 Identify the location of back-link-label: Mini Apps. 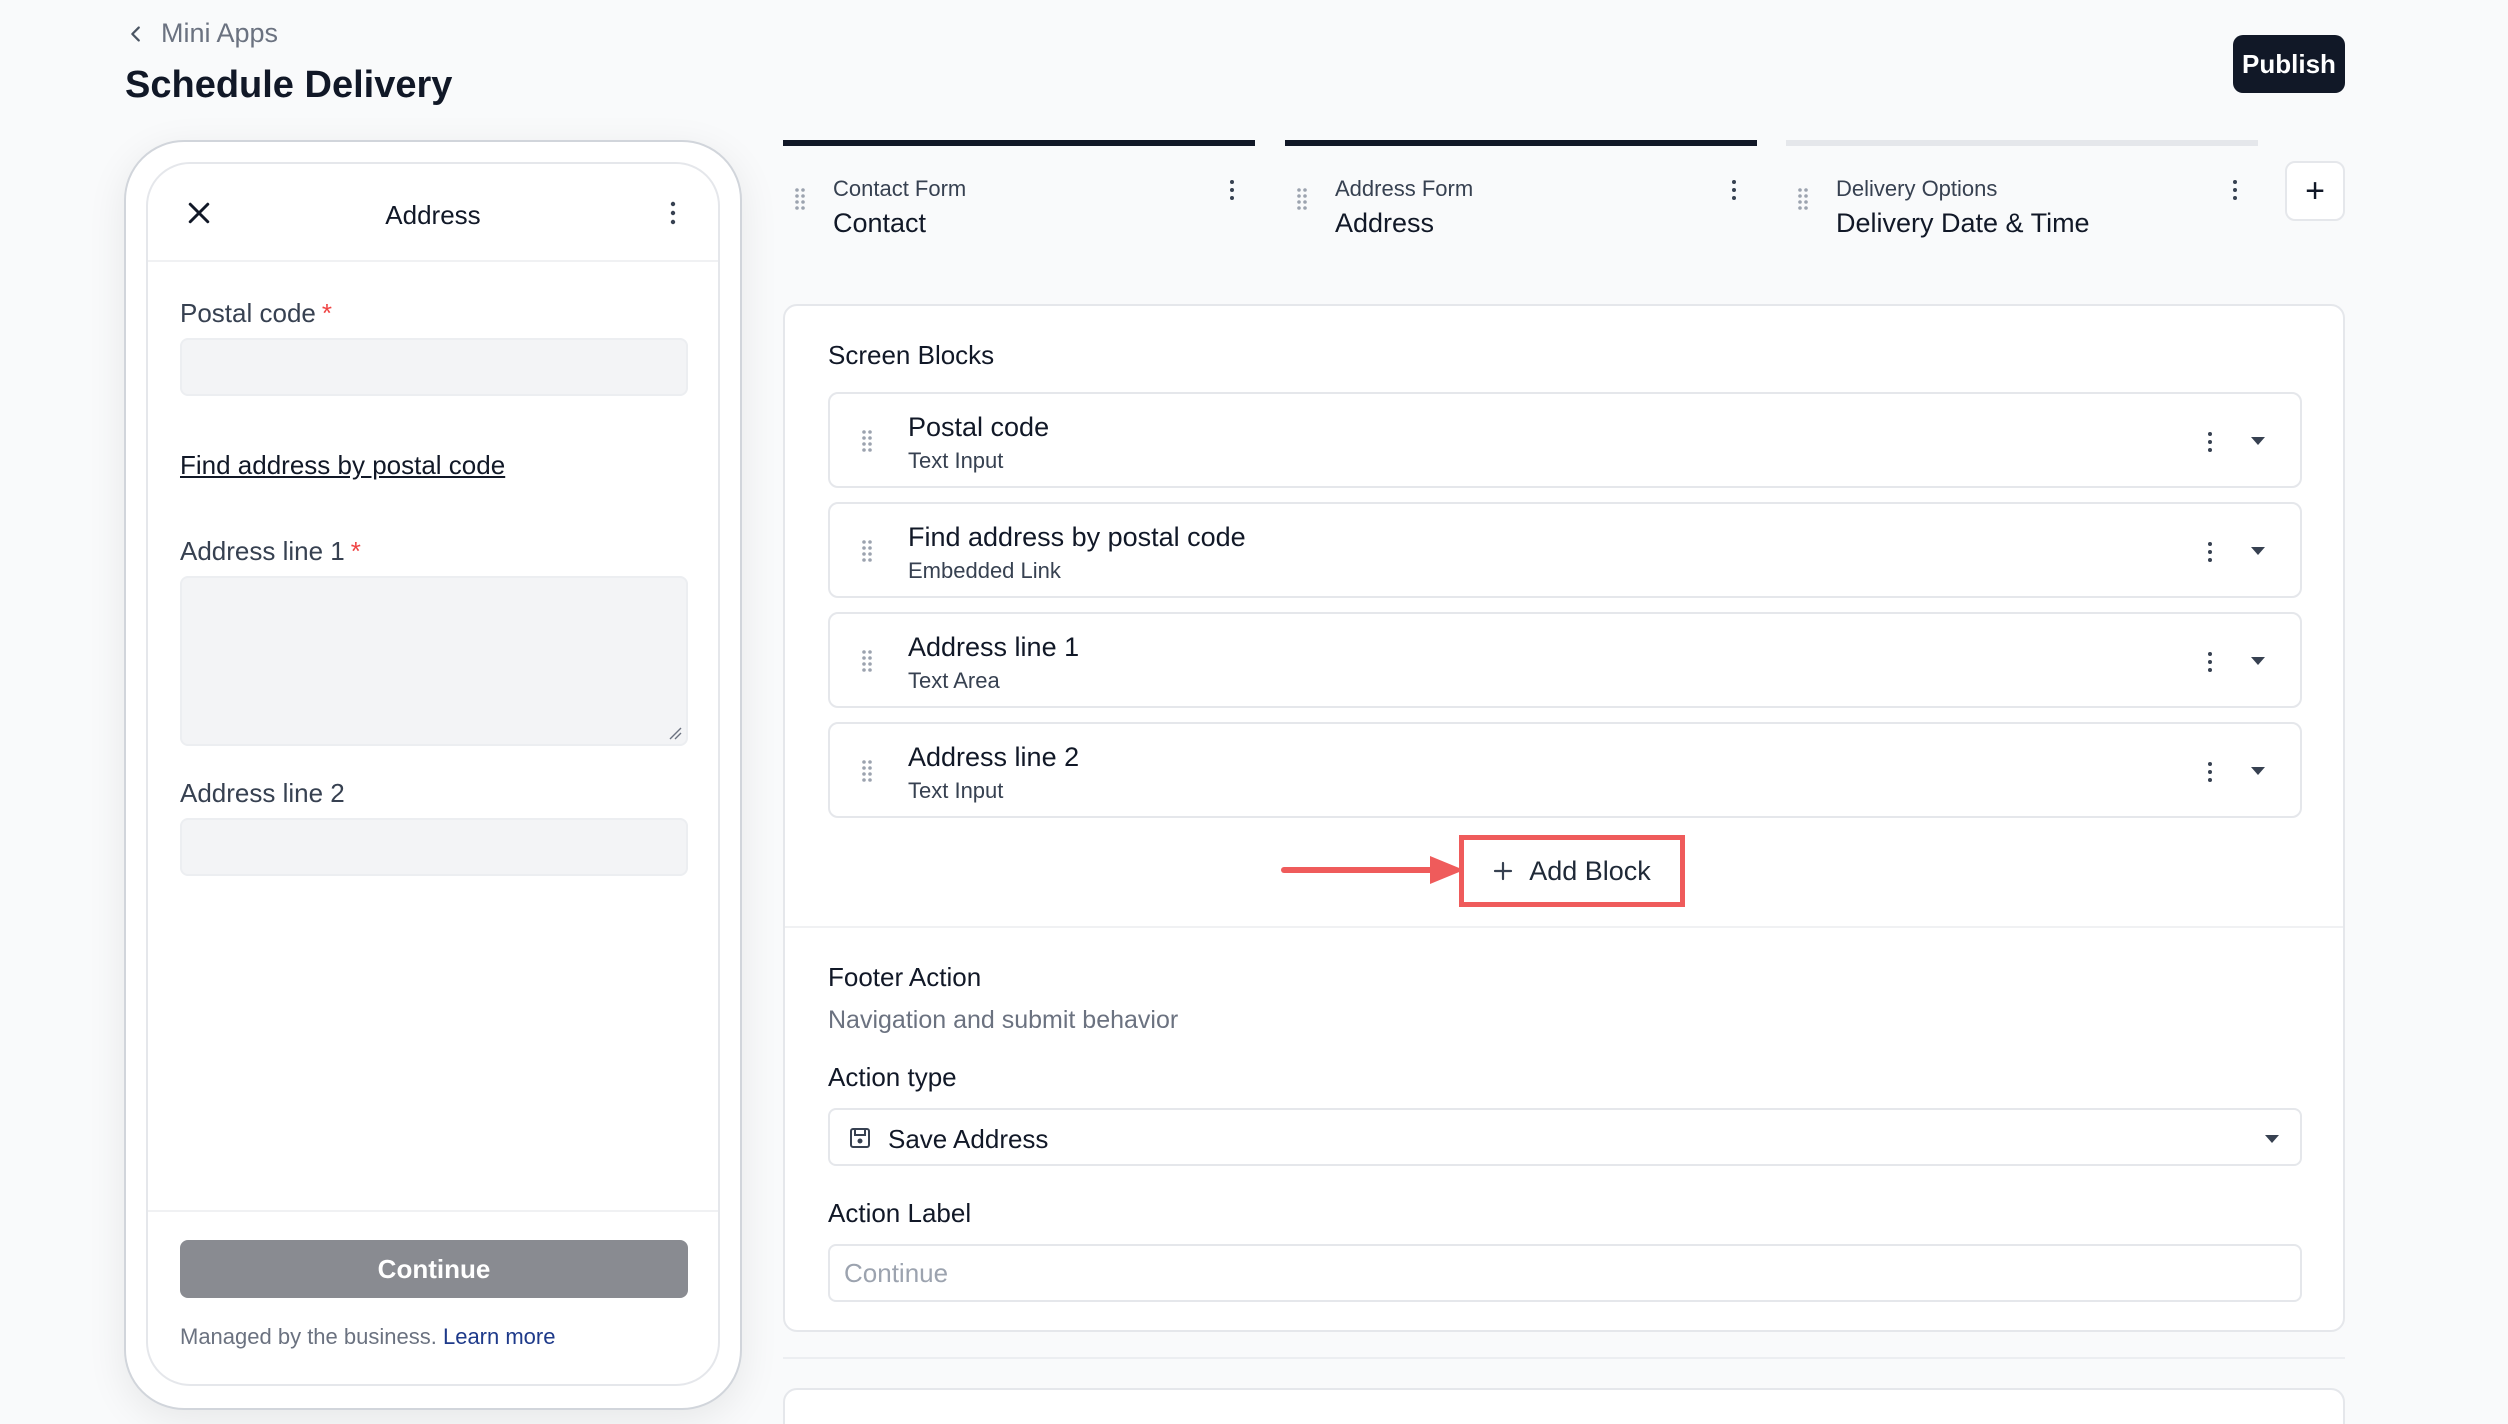
(220, 33).